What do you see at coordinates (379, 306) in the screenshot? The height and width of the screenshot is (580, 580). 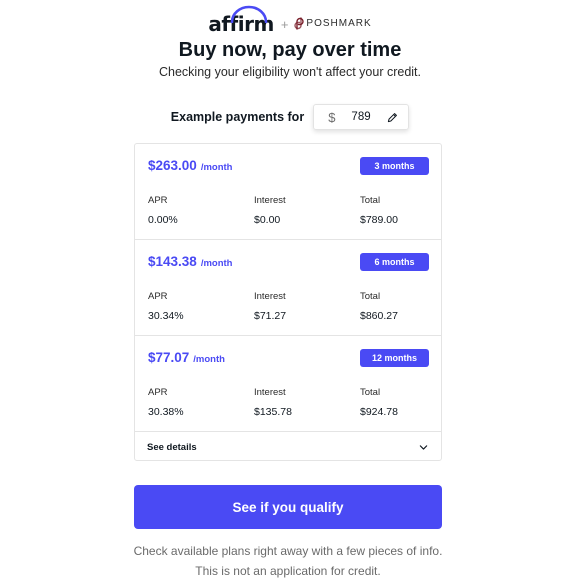 I see `total-column: Total $860.27` at bounding box center [379, 306].